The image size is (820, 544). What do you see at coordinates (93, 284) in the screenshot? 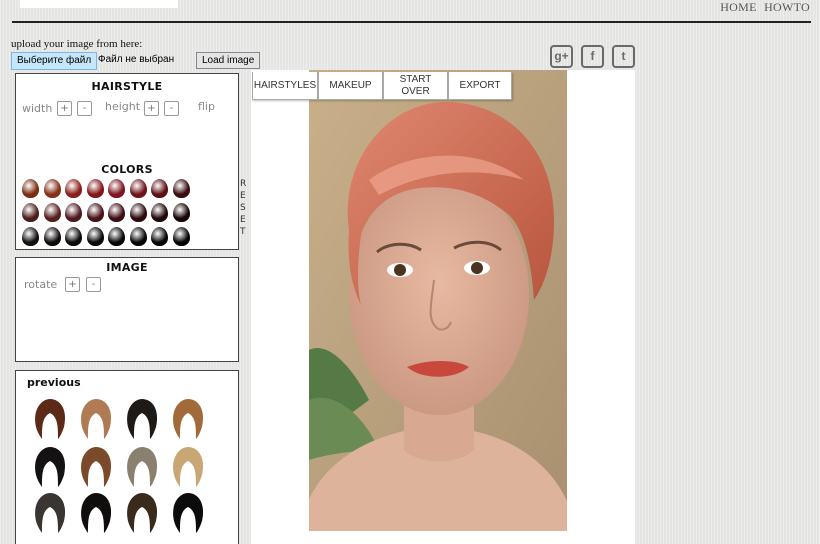
I see `rotate-decrease-button: -` at bounding box center [93, 284].